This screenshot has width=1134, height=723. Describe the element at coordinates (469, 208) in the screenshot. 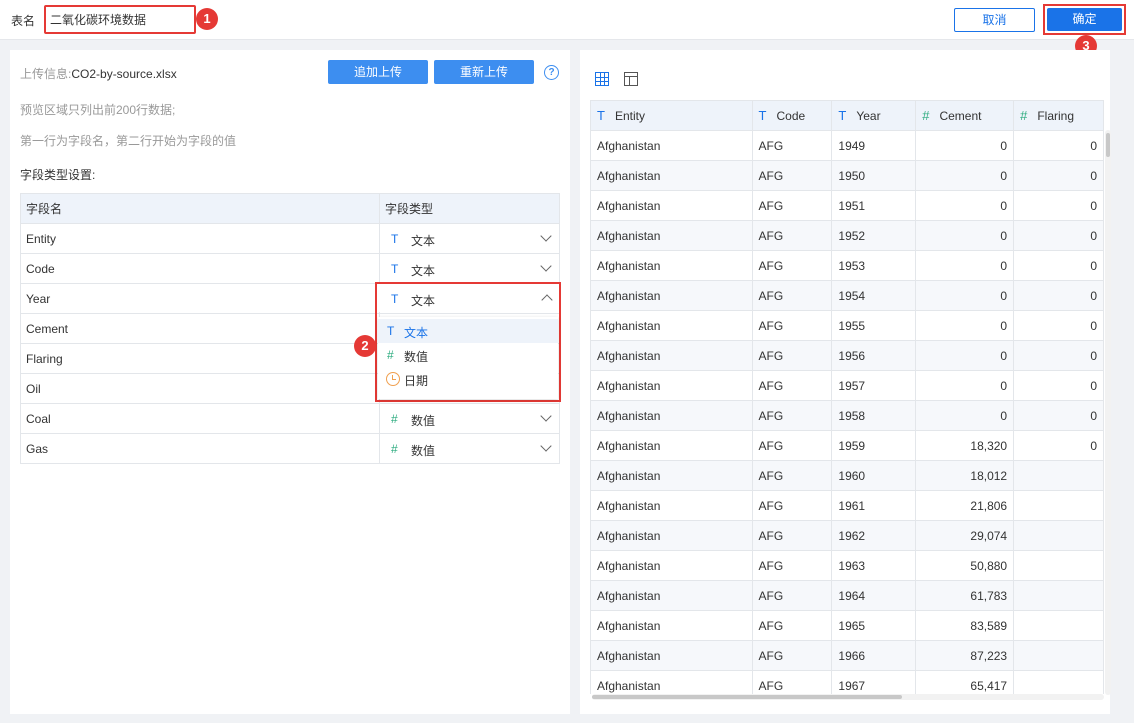

I see `col-field-type: 字段类型` at that location.